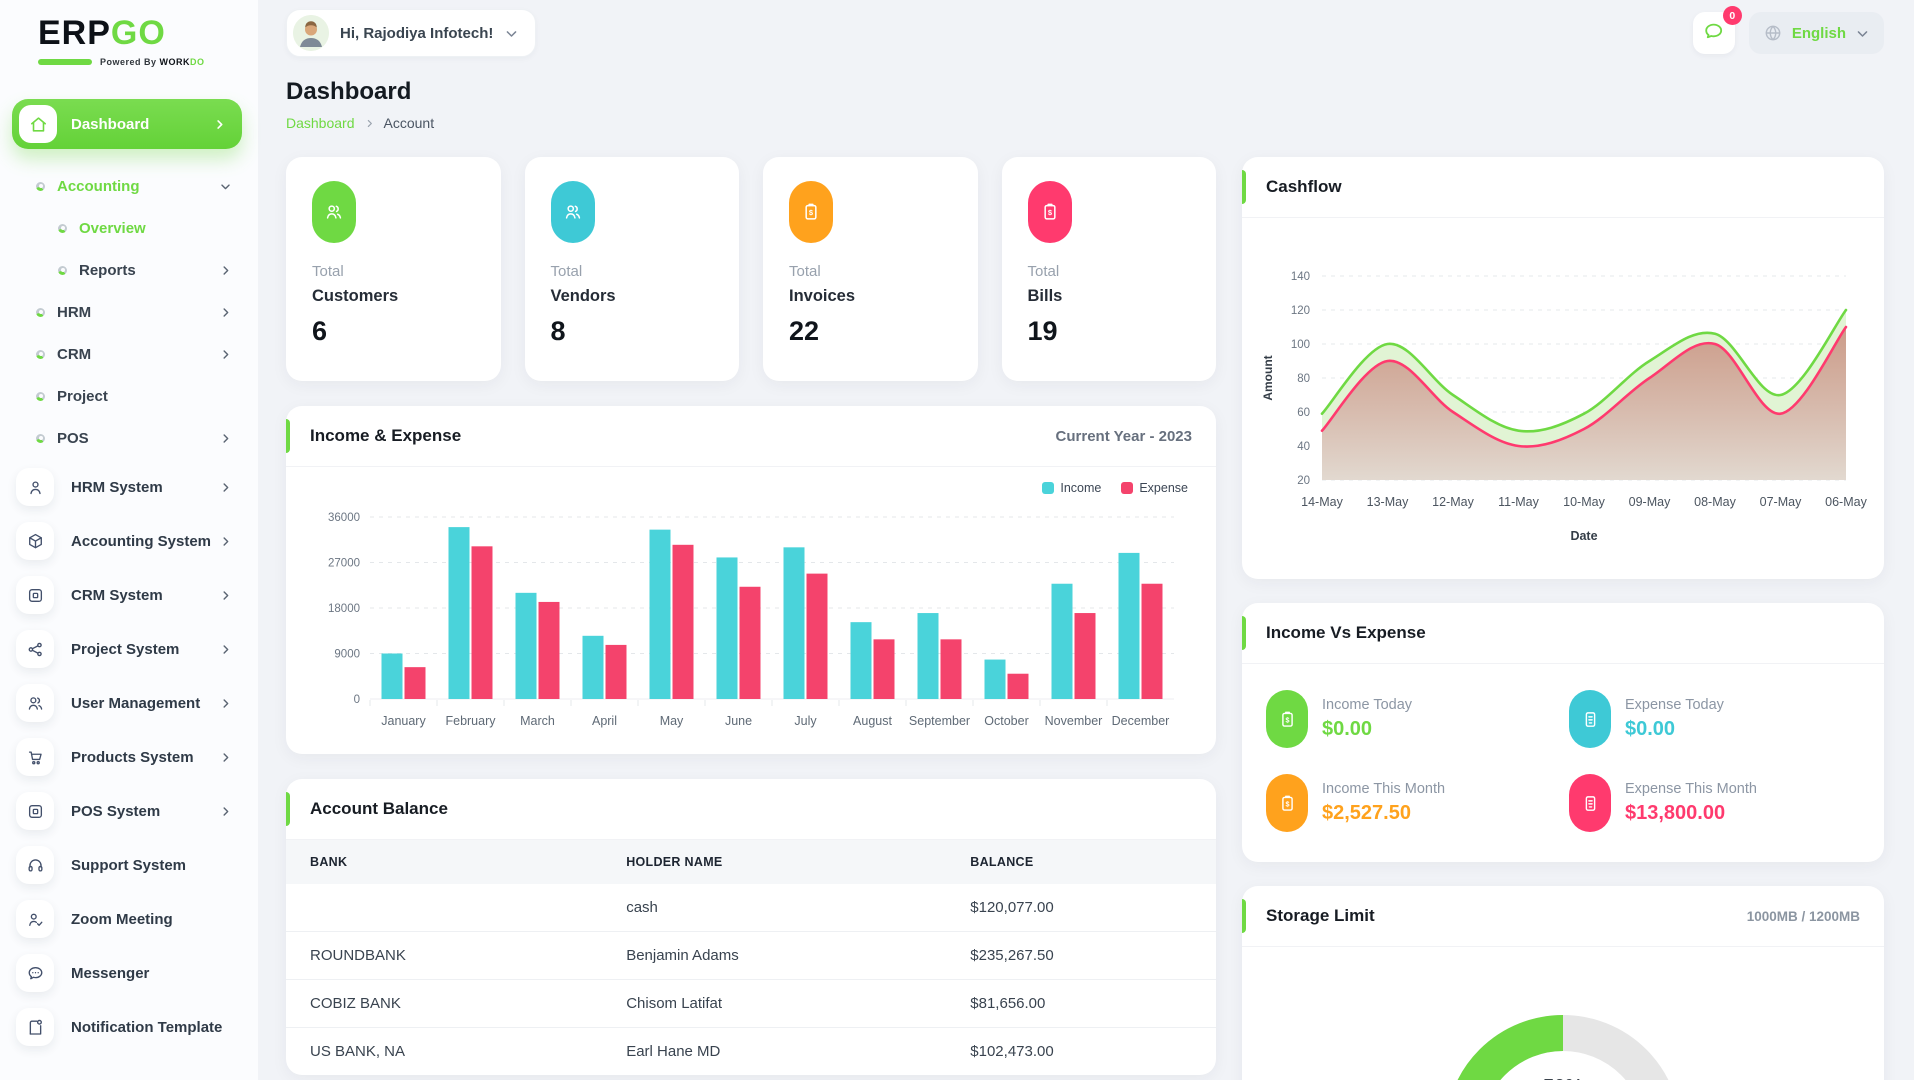  Describe the element at coordinates (872, 721) in the screenshot. I see `svg-text: August` at that location.